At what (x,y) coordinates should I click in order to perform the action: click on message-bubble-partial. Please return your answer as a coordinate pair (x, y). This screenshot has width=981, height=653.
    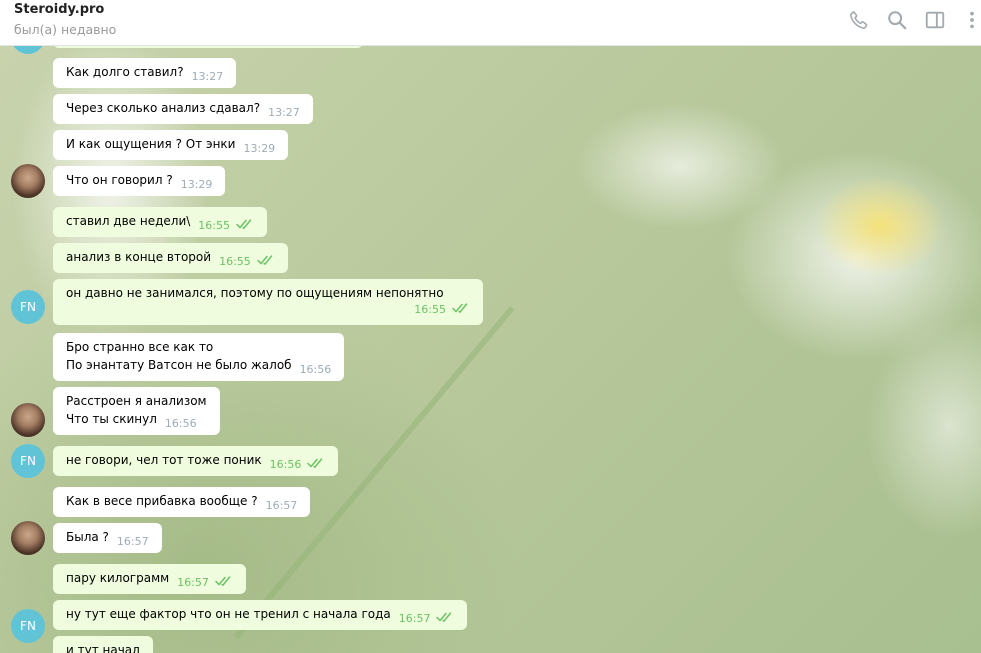
    Looking at the image, I should click on (208, 47).